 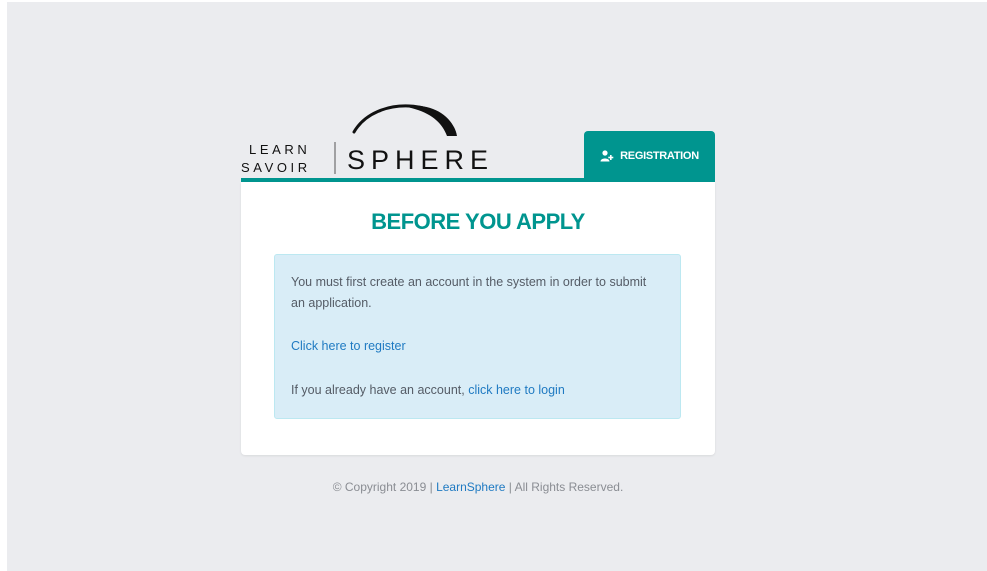 I want to click on login-prefix-text: If you already have an account,, so click(x=380, y=390).